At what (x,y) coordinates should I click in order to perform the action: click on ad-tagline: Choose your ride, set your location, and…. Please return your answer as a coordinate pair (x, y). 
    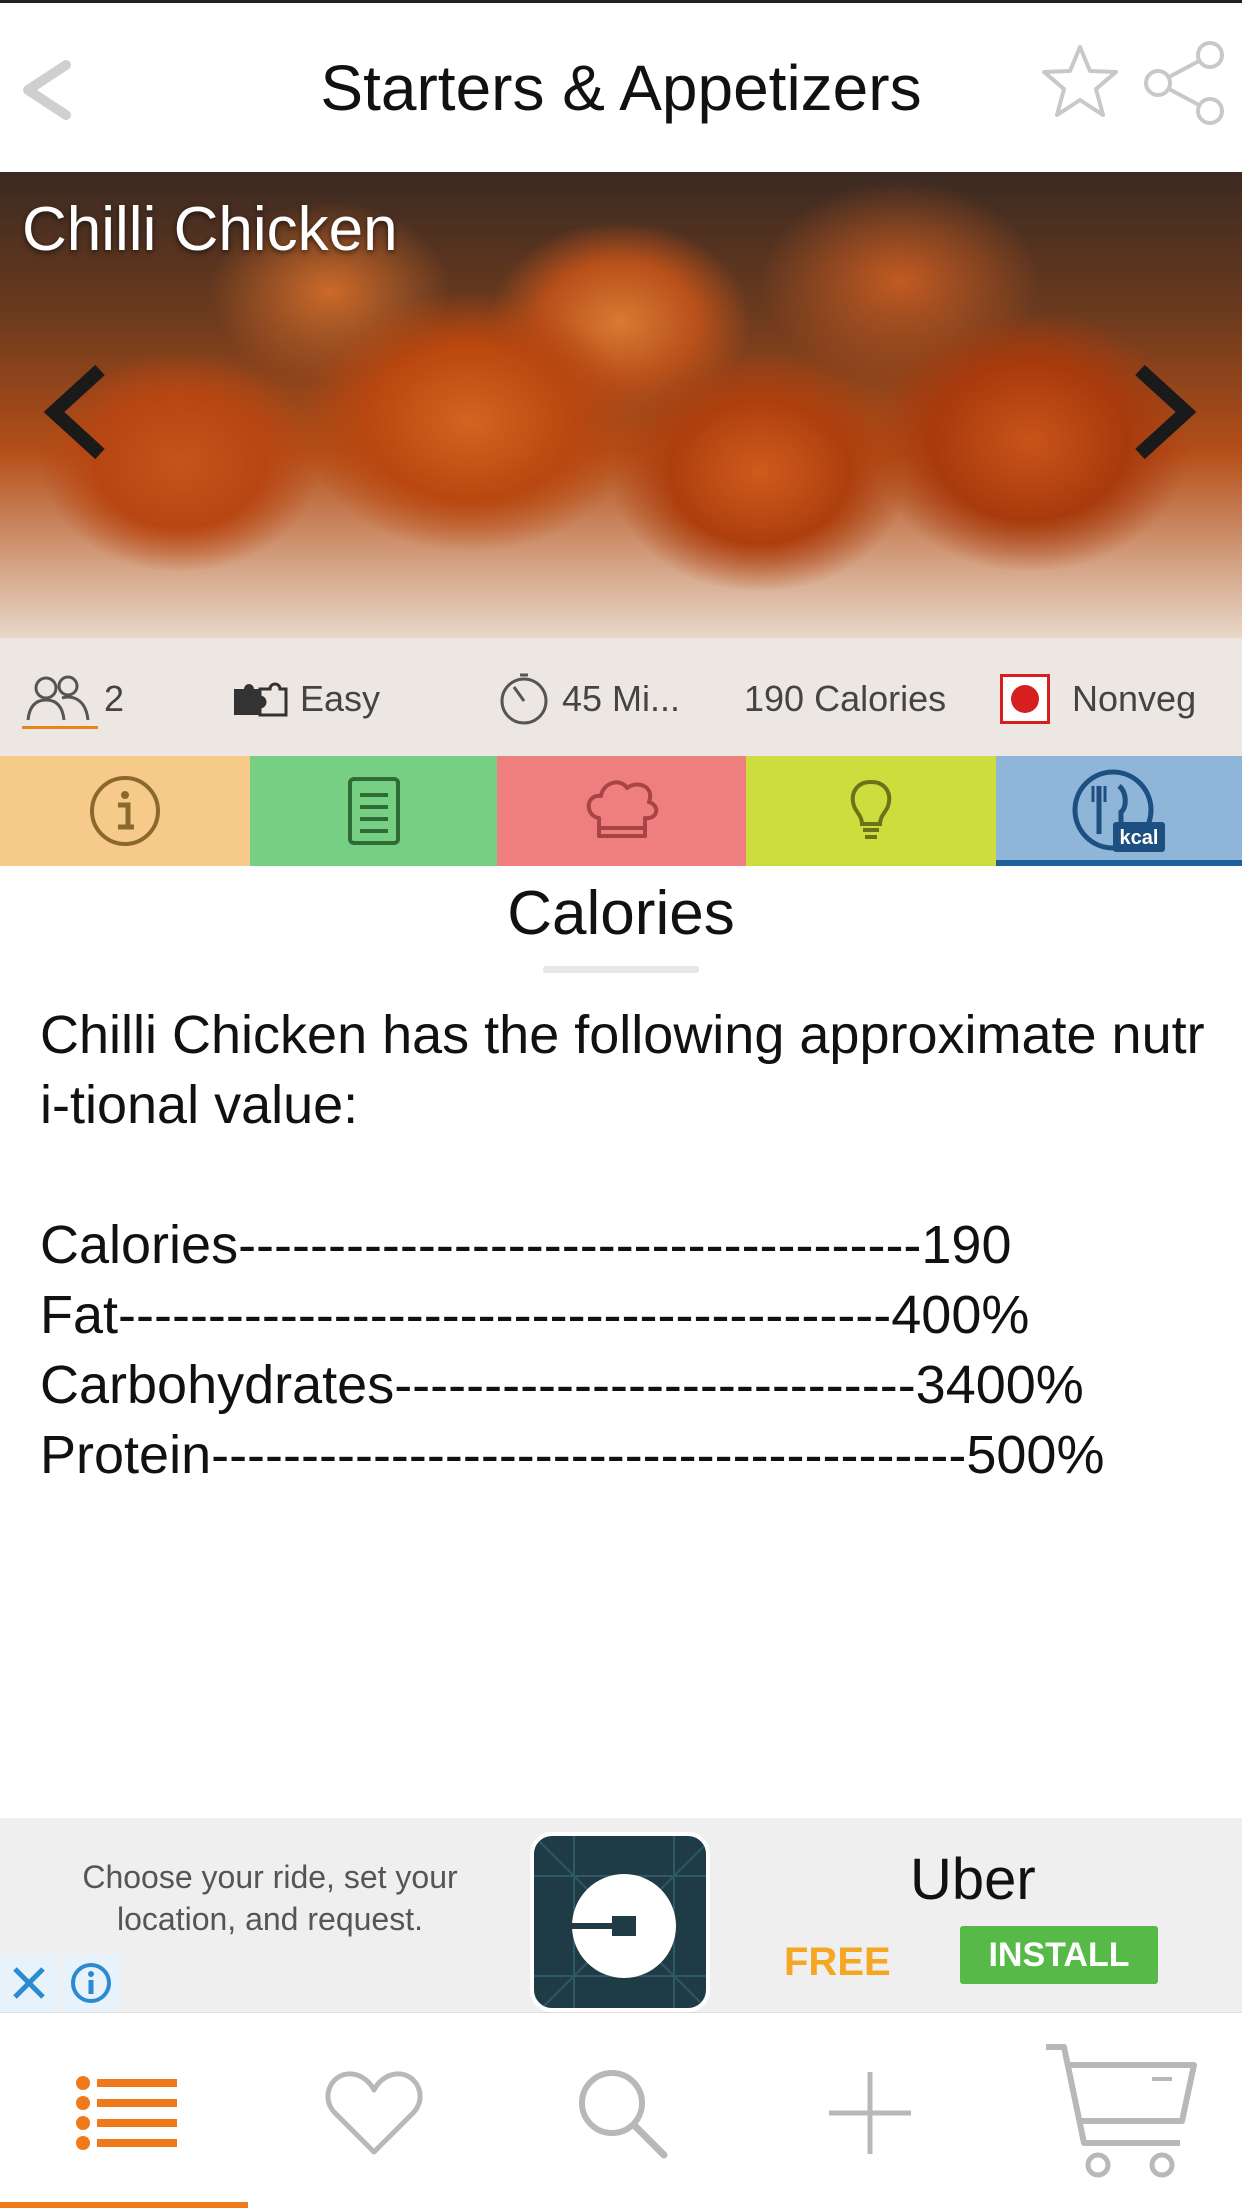
    Looking at the image, I should click on (270, 1898).